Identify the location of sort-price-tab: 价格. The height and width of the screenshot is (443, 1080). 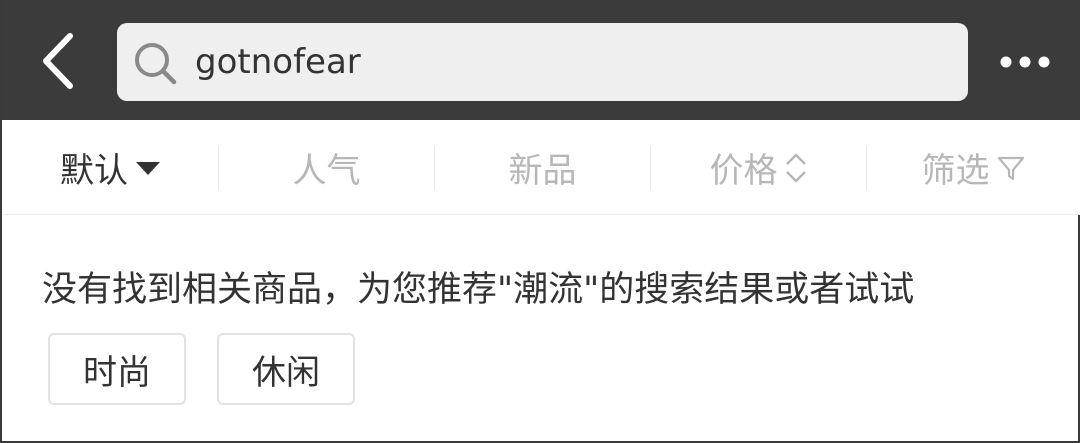
(758, 167).